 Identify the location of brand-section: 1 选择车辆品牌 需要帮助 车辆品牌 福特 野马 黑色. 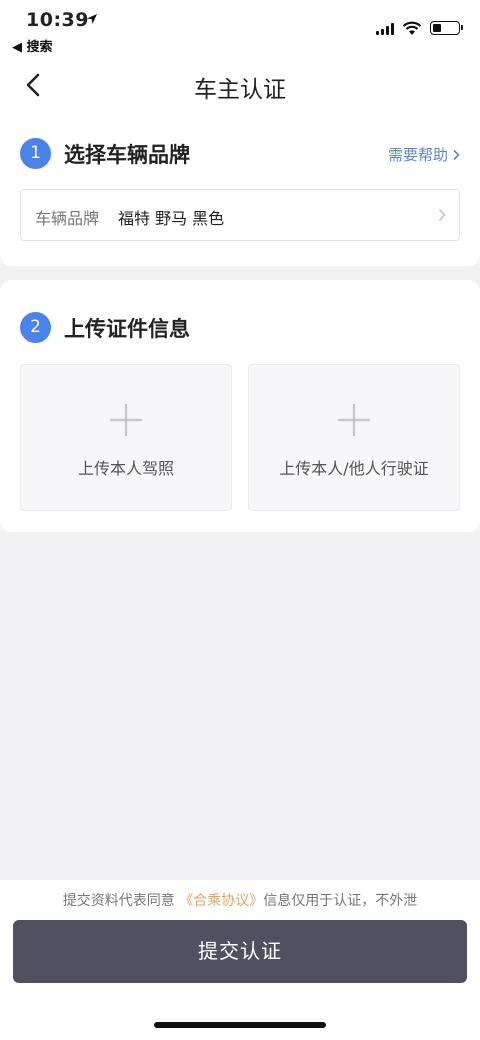
(240, 190).